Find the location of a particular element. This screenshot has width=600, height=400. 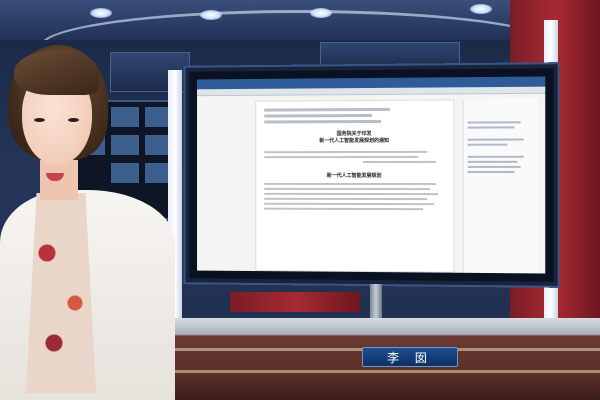

red-accent-band is located at coordinates (295, 302).